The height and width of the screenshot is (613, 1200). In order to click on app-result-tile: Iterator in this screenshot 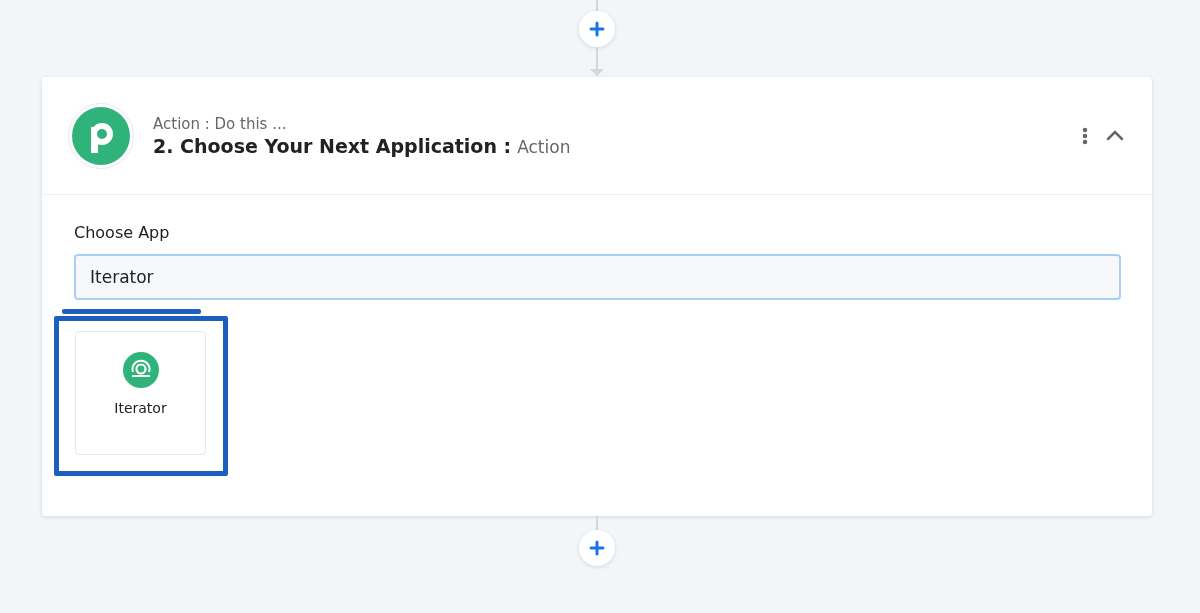, I will do `click(140, 393)`.